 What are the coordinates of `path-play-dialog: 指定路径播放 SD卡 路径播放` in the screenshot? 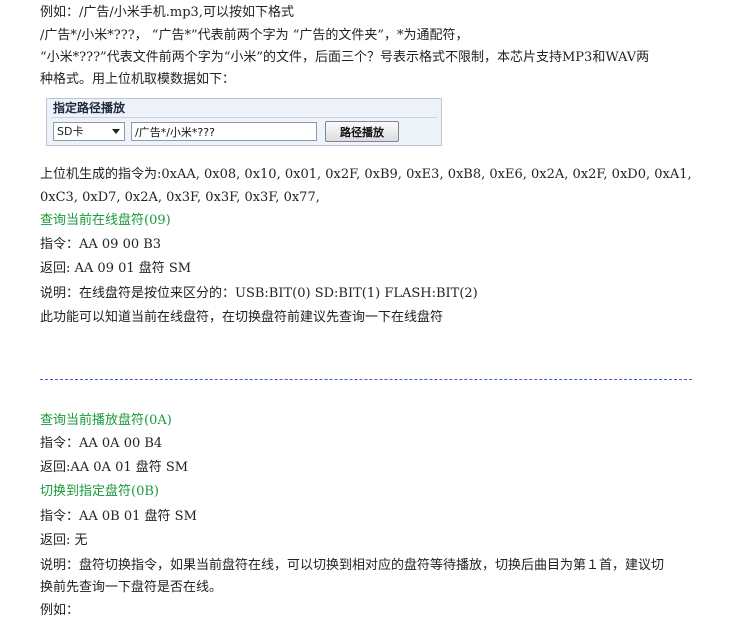 It's located at (244, 122).